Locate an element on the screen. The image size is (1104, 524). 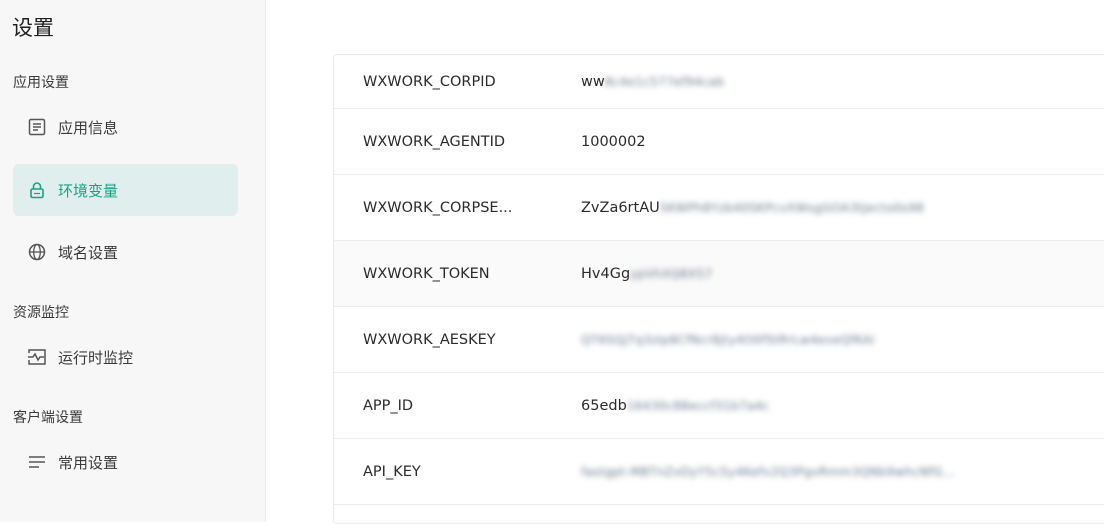
table-row: APP_ID 65edb 16430c88eccf31b7a4c is located at coordinates (719, 406).